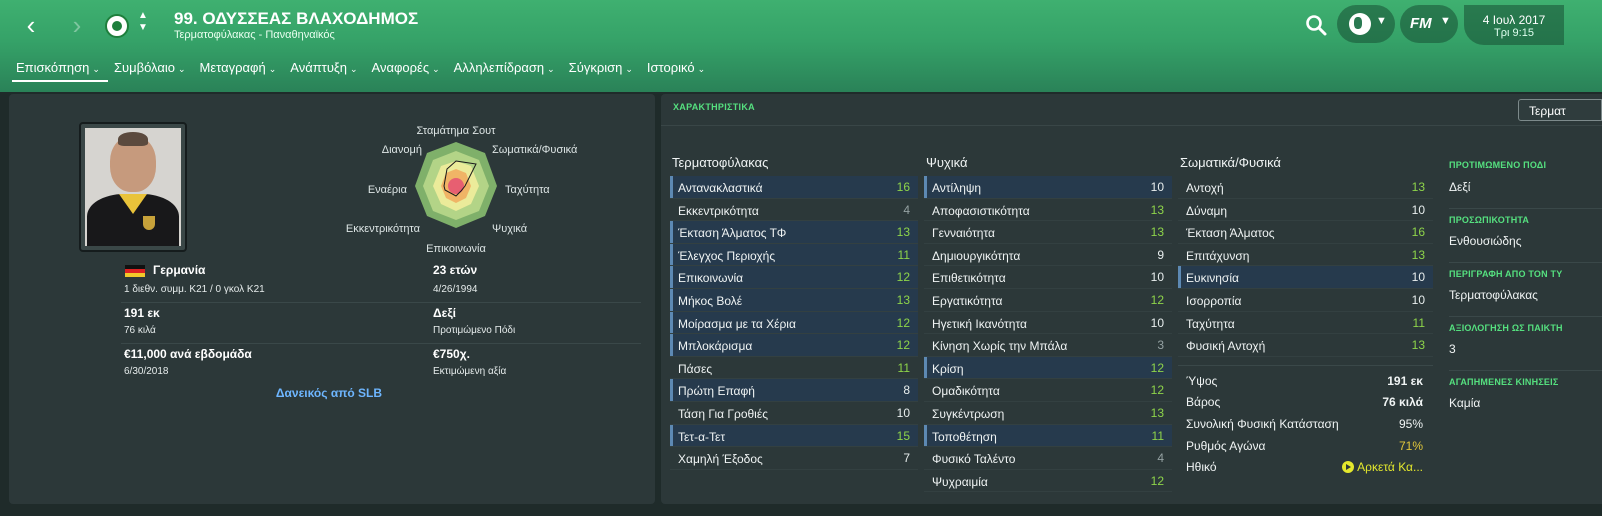 The image size is (1602, 516). I want to click on club-badge-icon, so click(117, 26).